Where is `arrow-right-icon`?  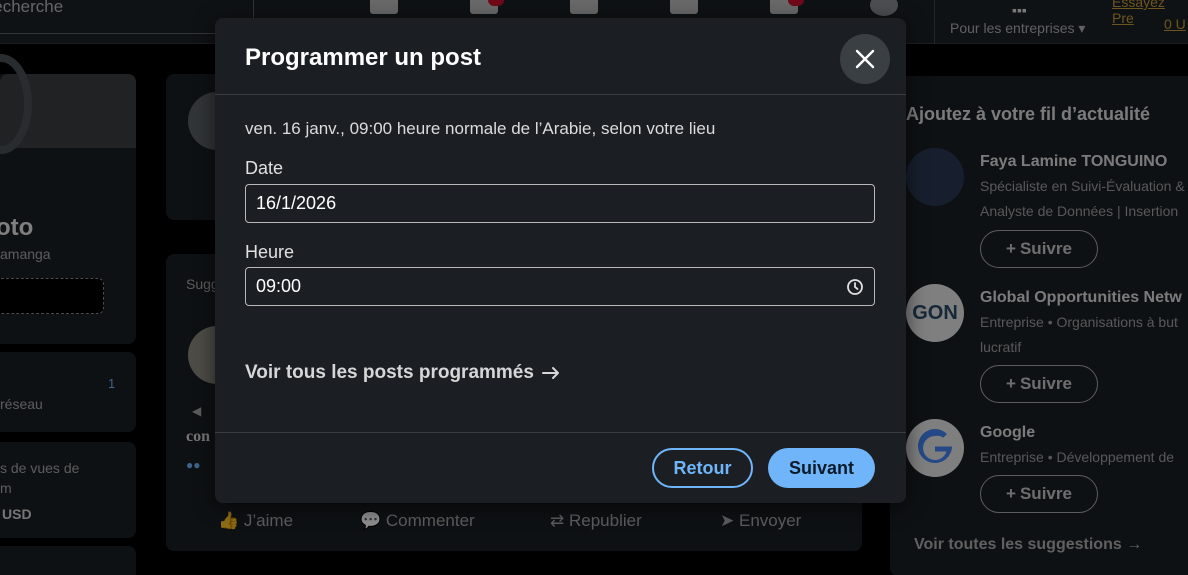 arrow-right-icon is located at coordinates (550, 373).